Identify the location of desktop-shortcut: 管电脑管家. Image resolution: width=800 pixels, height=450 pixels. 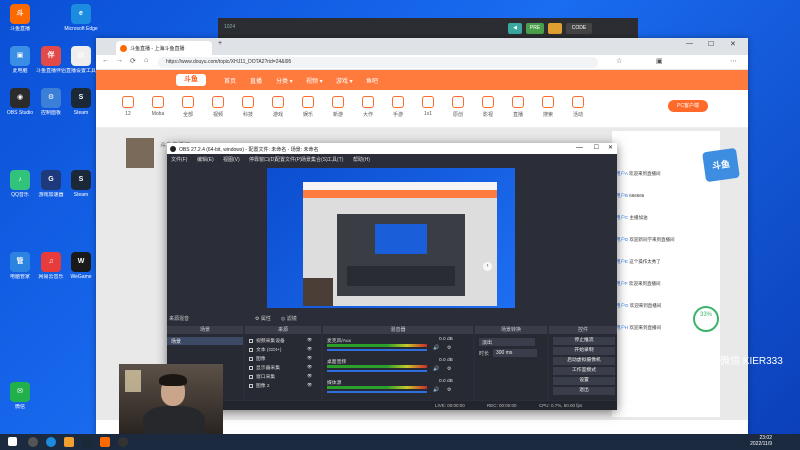
(20, 266).